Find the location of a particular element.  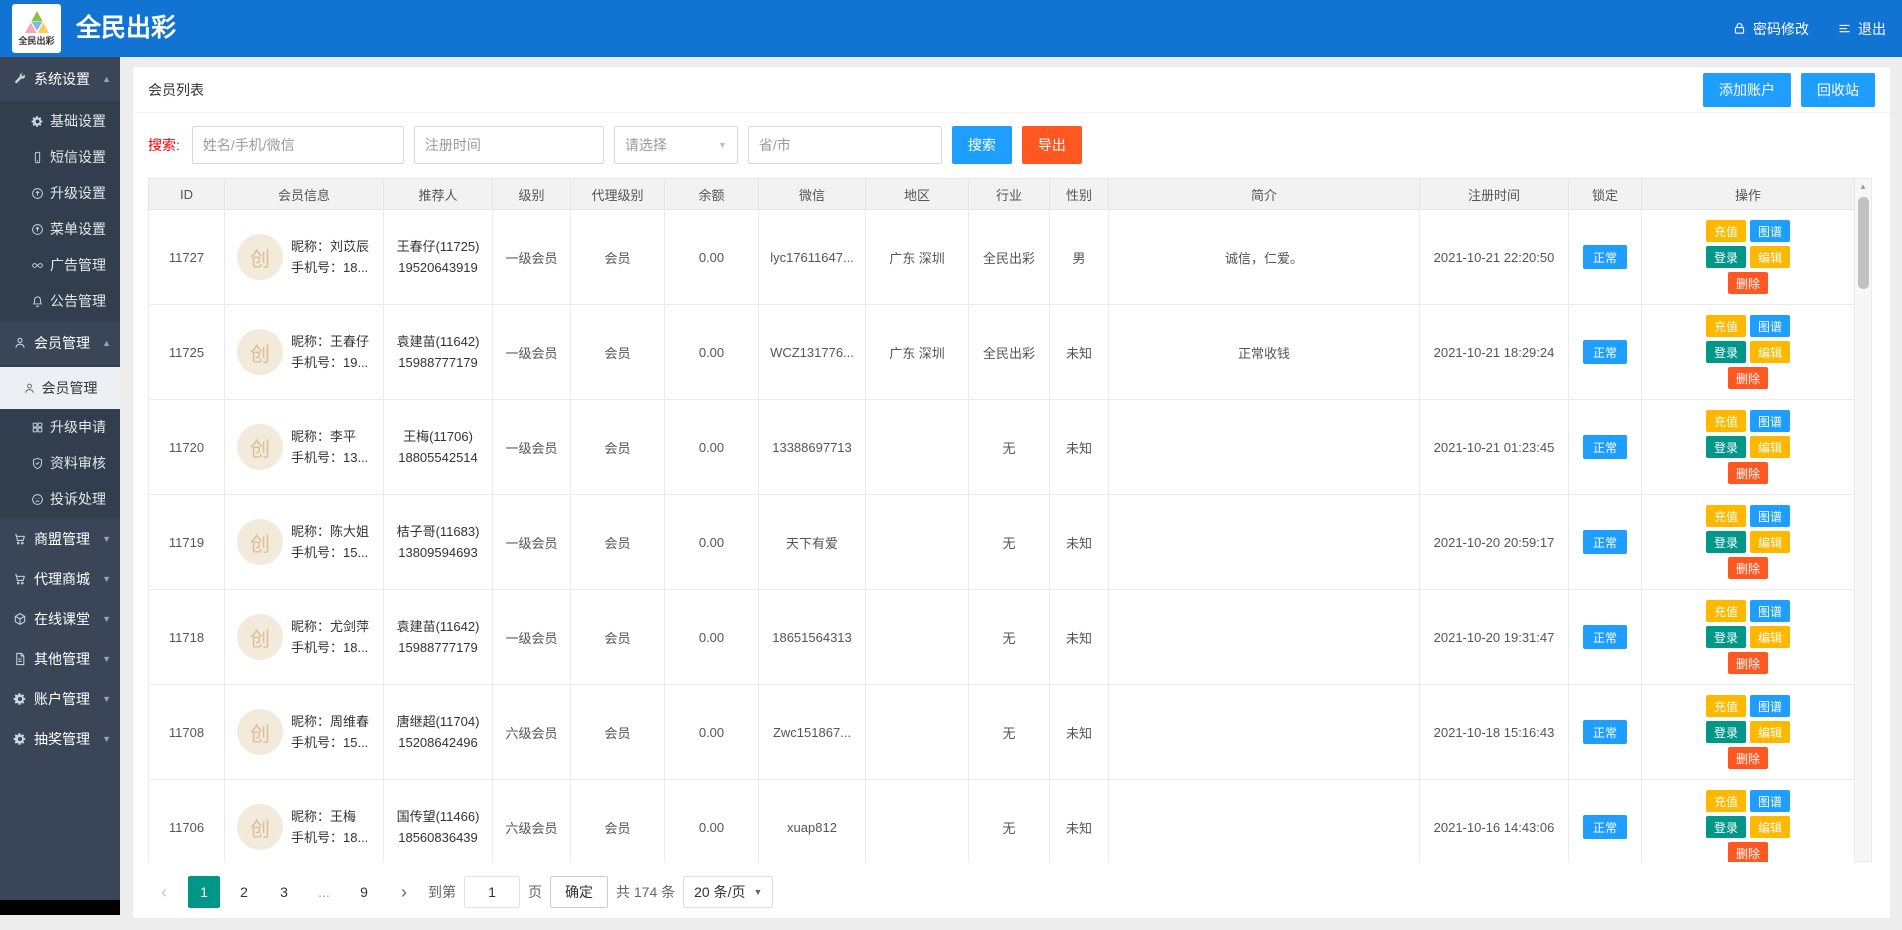

page-button-9: 9 is located at coordinates (364, 892).